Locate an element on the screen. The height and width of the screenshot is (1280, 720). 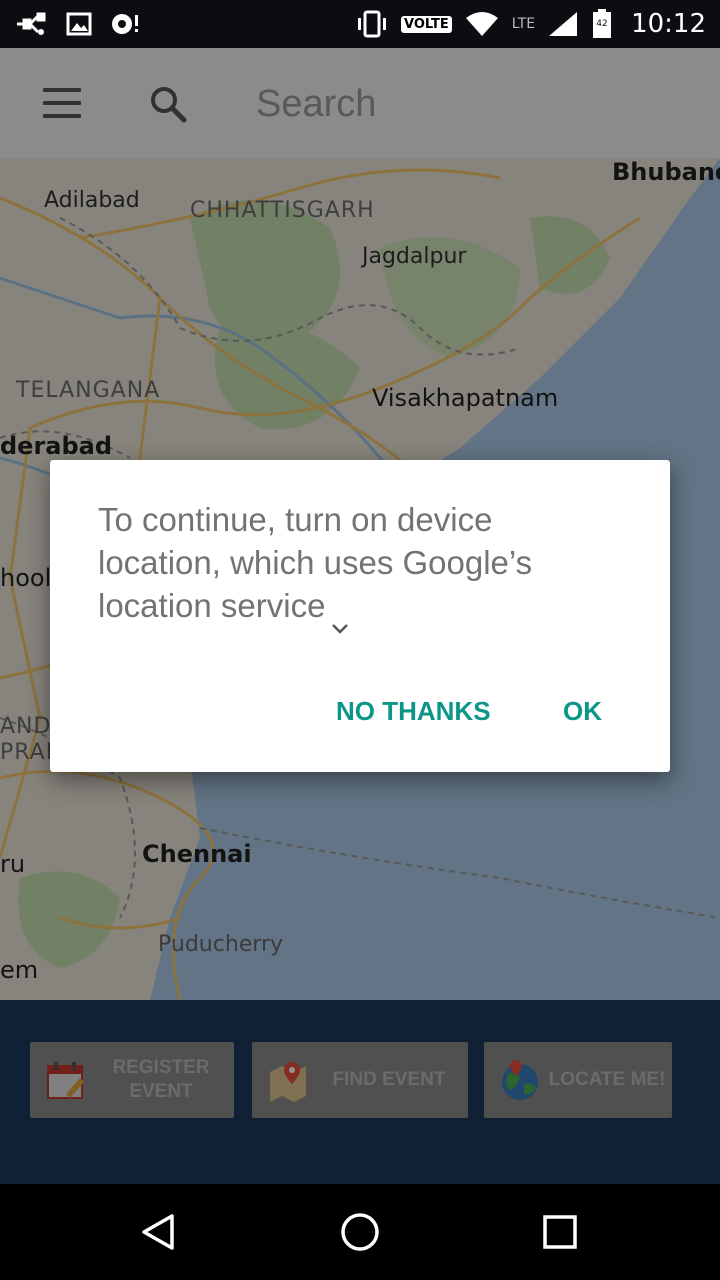
back-icon is located at coordinates (160, 1232).